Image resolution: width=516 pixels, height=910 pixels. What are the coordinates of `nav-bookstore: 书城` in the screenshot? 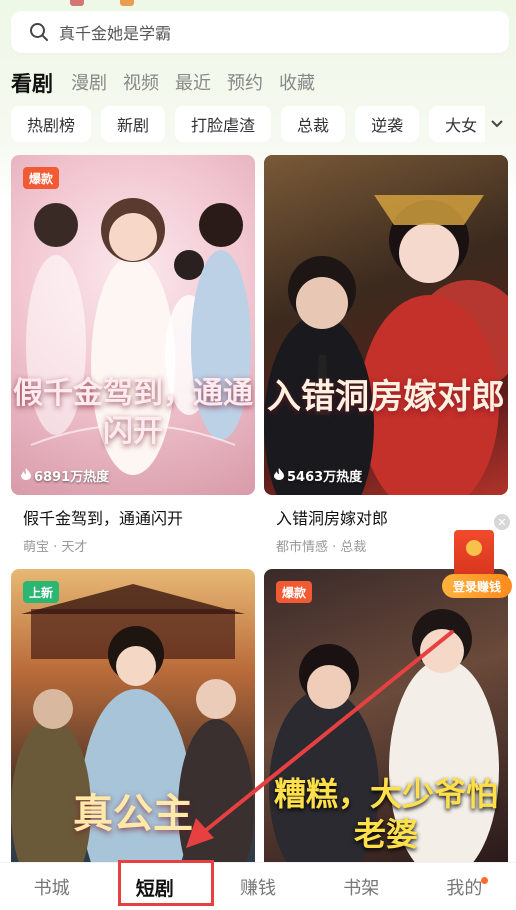 It's located at (51, 886).